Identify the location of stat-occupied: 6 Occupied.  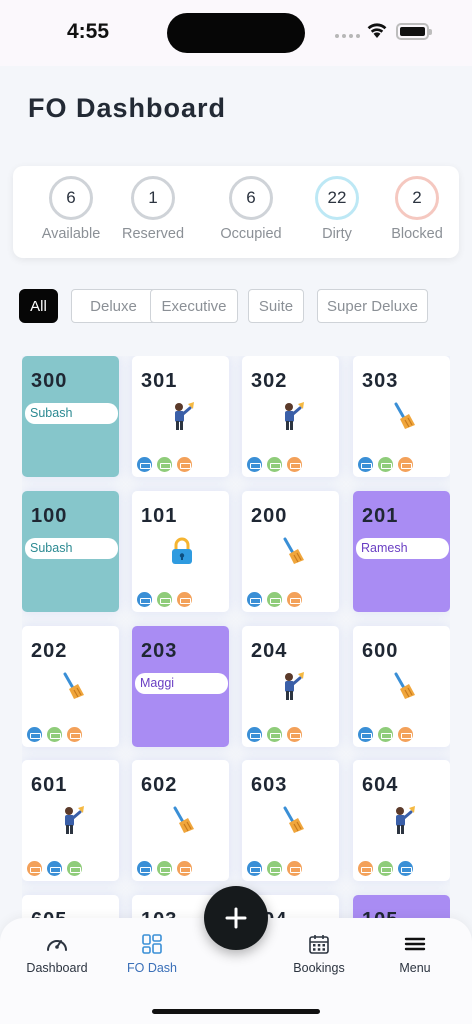
(251, 209).